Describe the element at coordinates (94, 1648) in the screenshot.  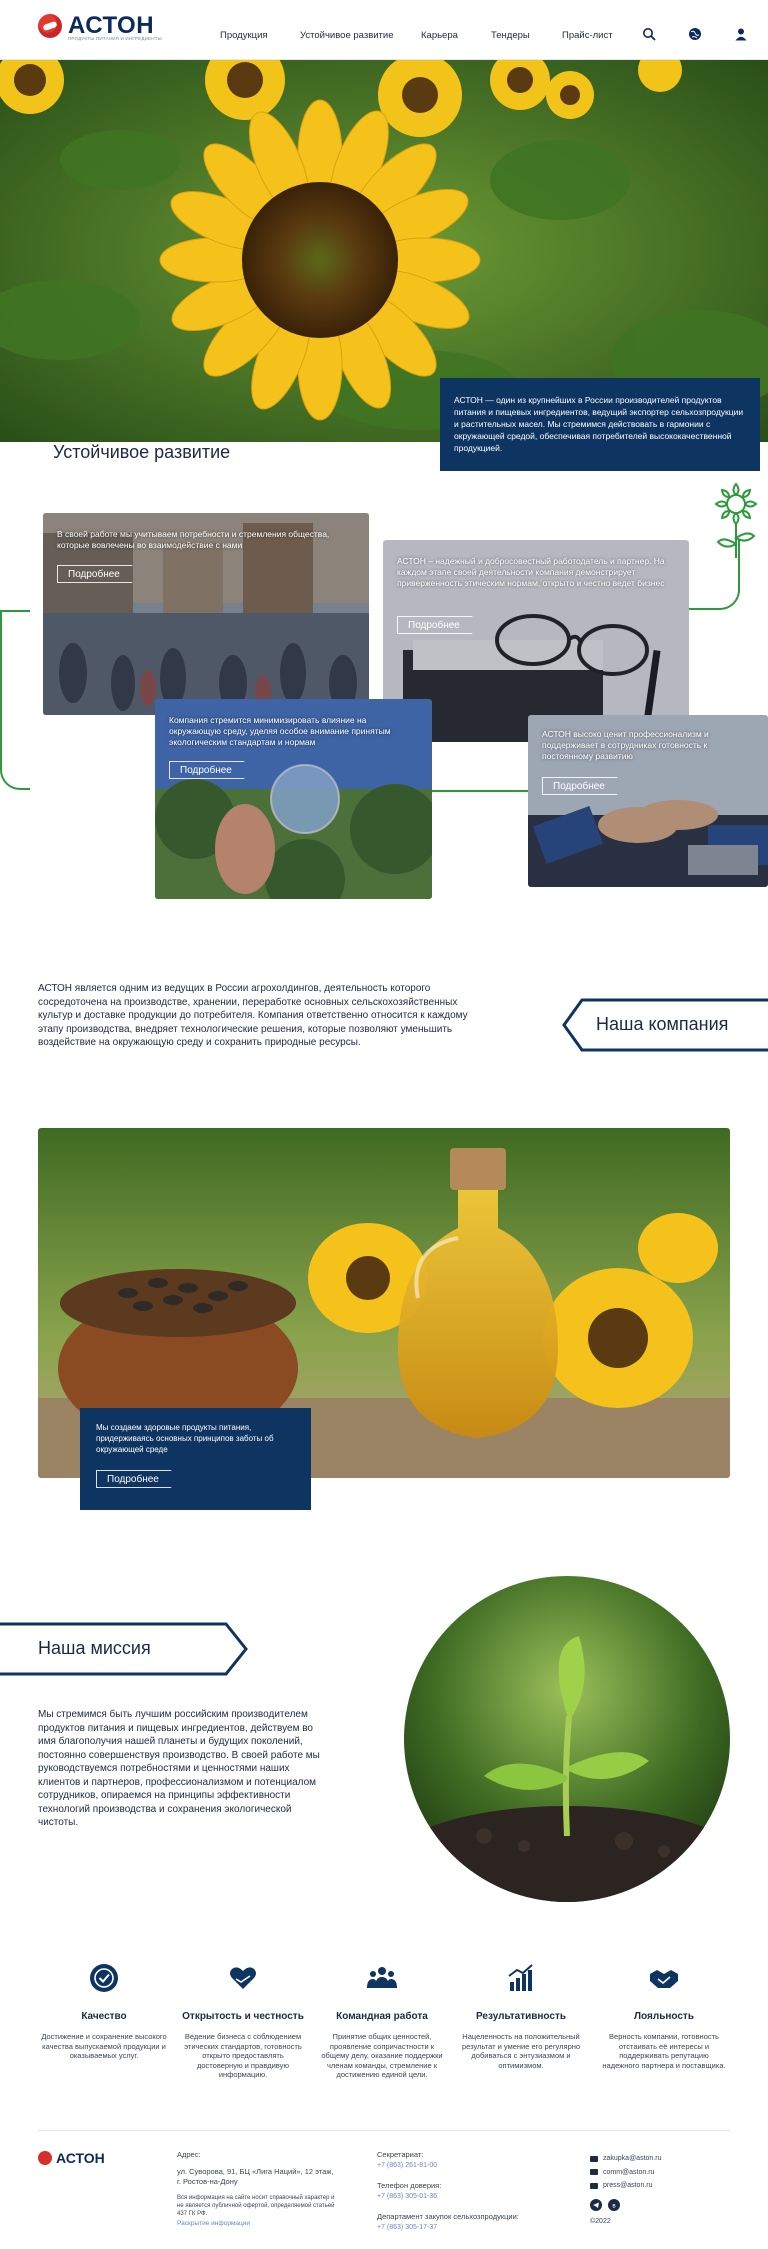
I see `our-mission-label: Наша миссия` at that location.